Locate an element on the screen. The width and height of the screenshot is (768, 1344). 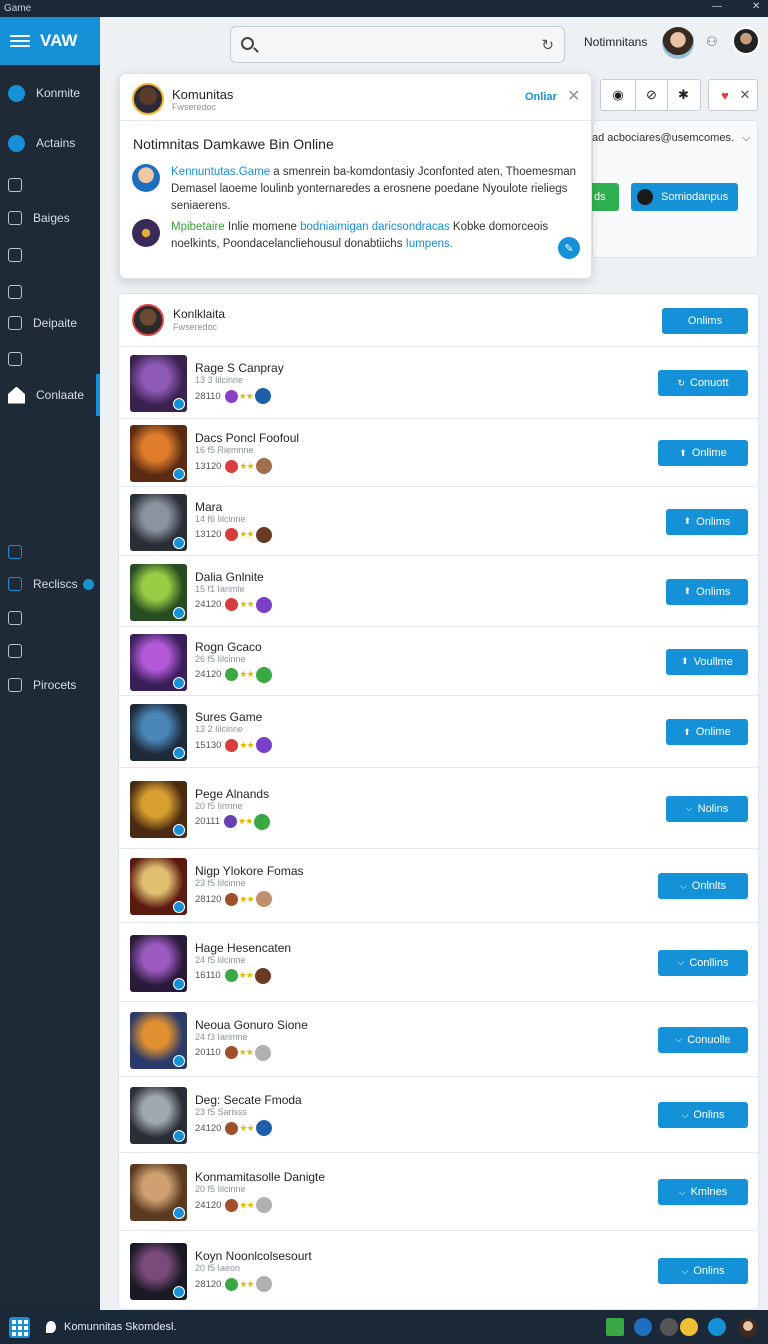
game-title: Hage Hesencaten is located at coordinates (243, 948).